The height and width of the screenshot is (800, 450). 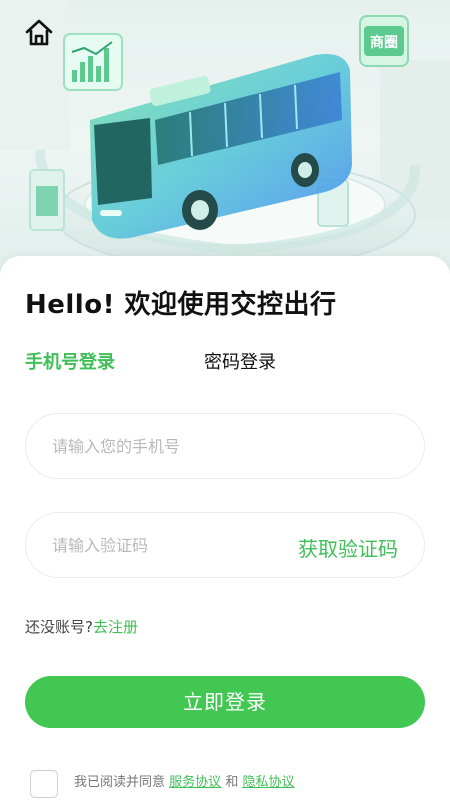 What do you see at coordinates (225, 702) in the screenshot?
I see `login-button: 立即登录` at bounding box center [225, 702].